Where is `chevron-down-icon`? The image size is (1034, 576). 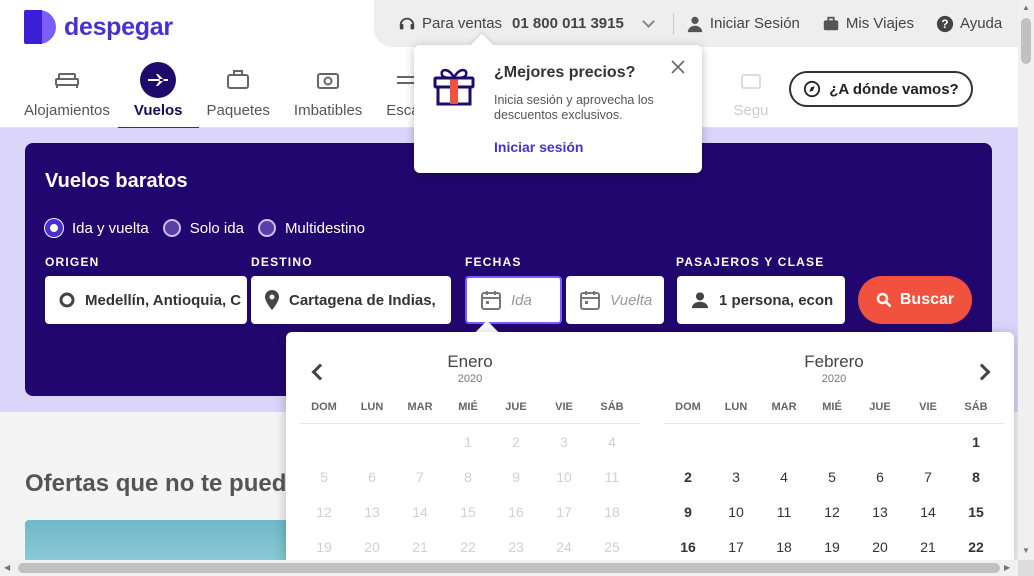
chevron-down-icon is located at coordinates (648, 21).